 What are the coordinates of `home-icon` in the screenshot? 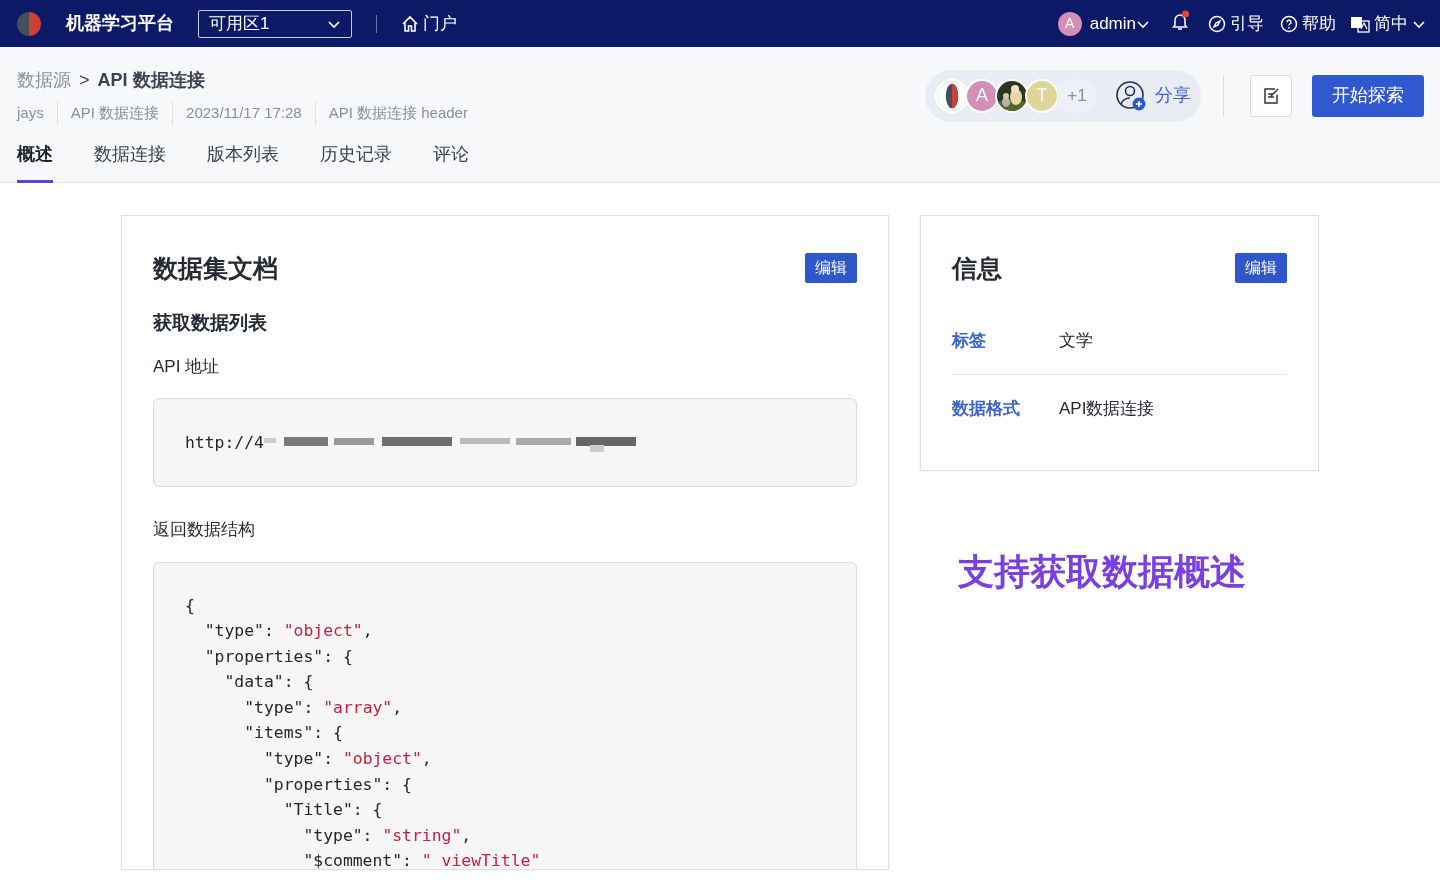 It's located at (410, 23).